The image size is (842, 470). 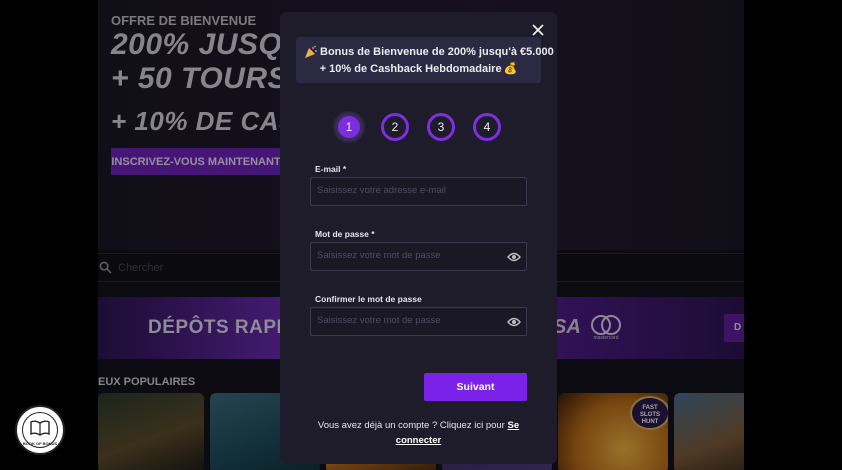 What do you see at coordinates (441, 127) in the screenshot?
I see `step-3: 3` at bounding box center [441, 127].